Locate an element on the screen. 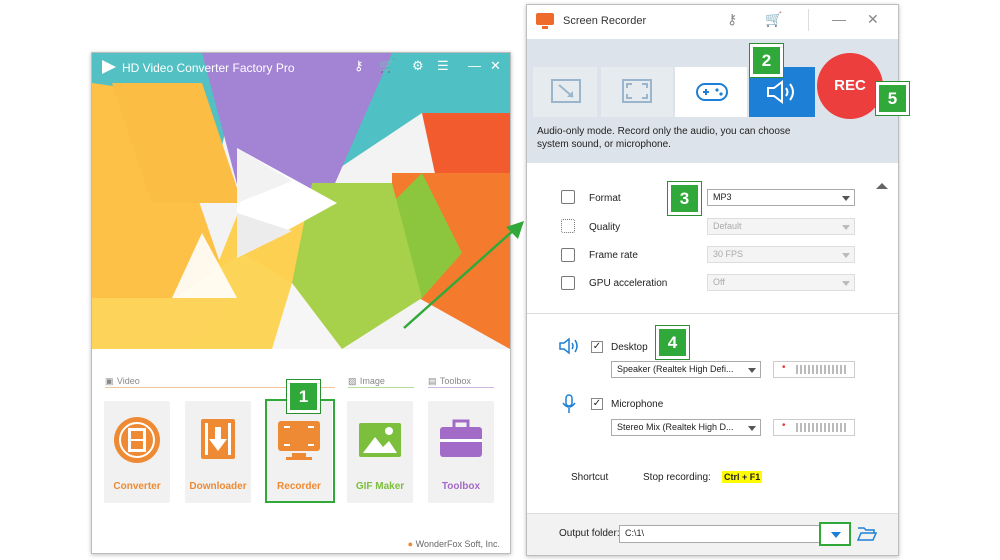 The image size is (1000, 560). video-icon: ▣ is located at coordinates (109, 381).